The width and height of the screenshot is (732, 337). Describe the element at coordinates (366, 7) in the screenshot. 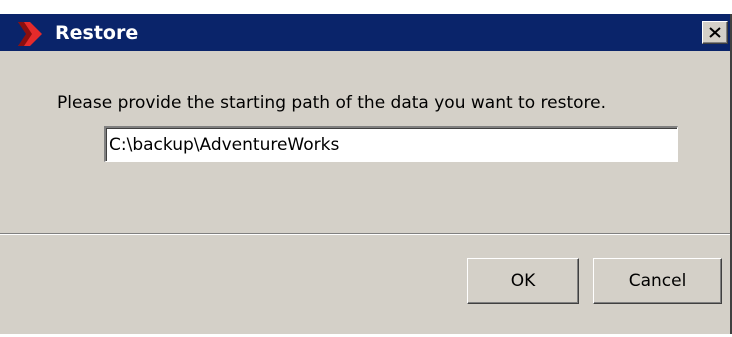

I see `background-strip` at that location.